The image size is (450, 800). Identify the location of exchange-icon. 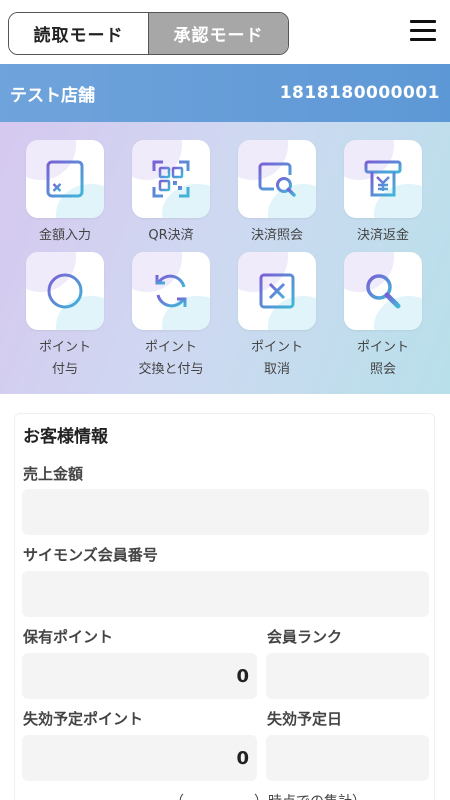
(171, 291).